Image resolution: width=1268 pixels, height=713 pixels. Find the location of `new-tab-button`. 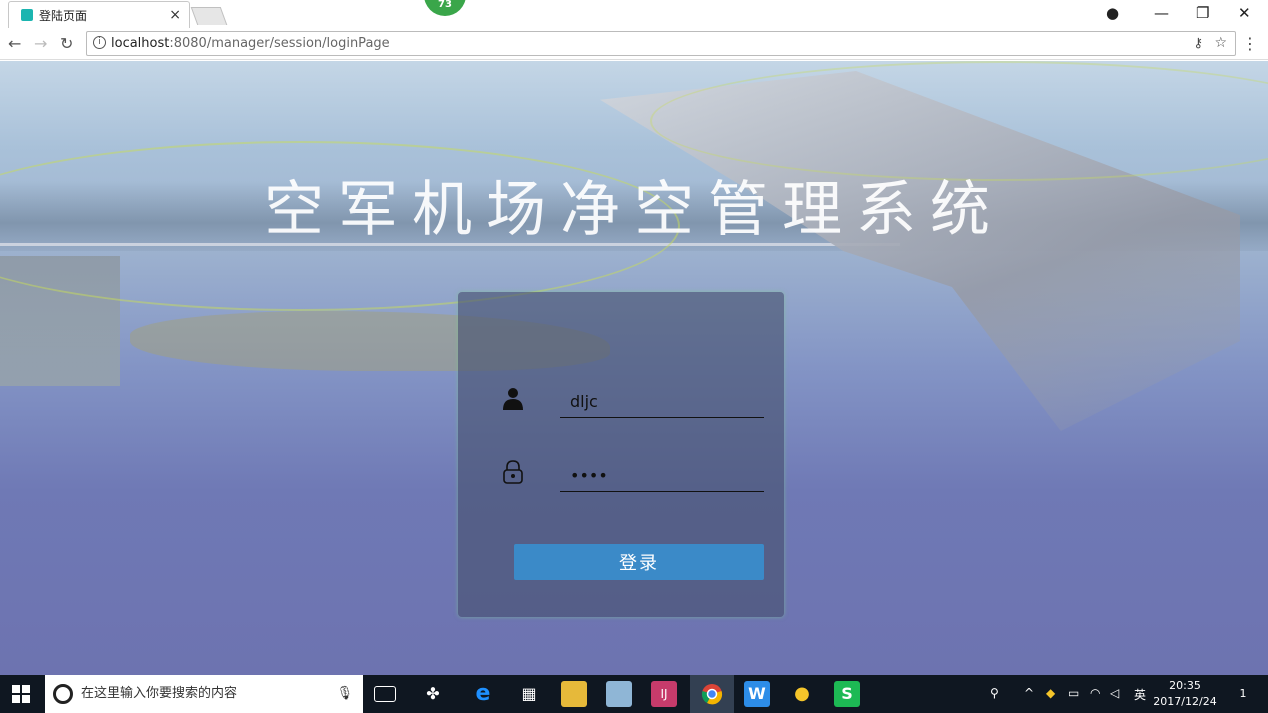

new-tab-button is located at coordinates (209, 16).